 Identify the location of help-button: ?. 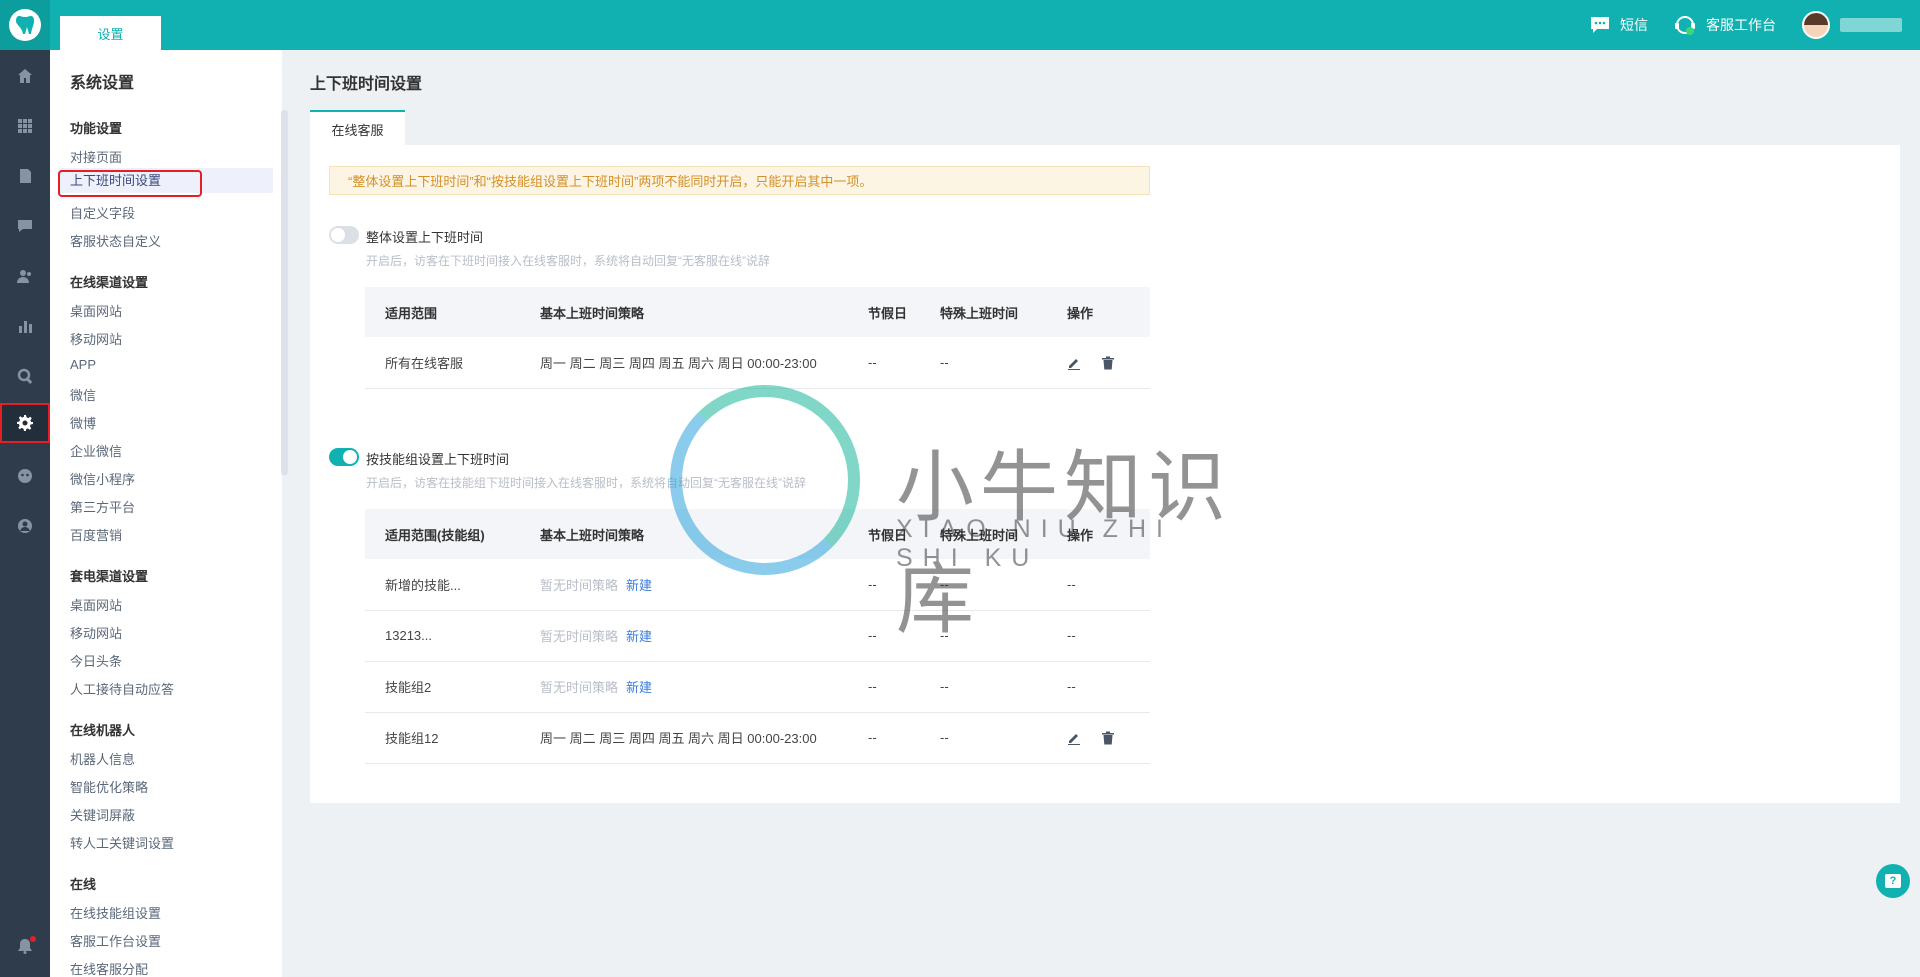
(1893, 881).